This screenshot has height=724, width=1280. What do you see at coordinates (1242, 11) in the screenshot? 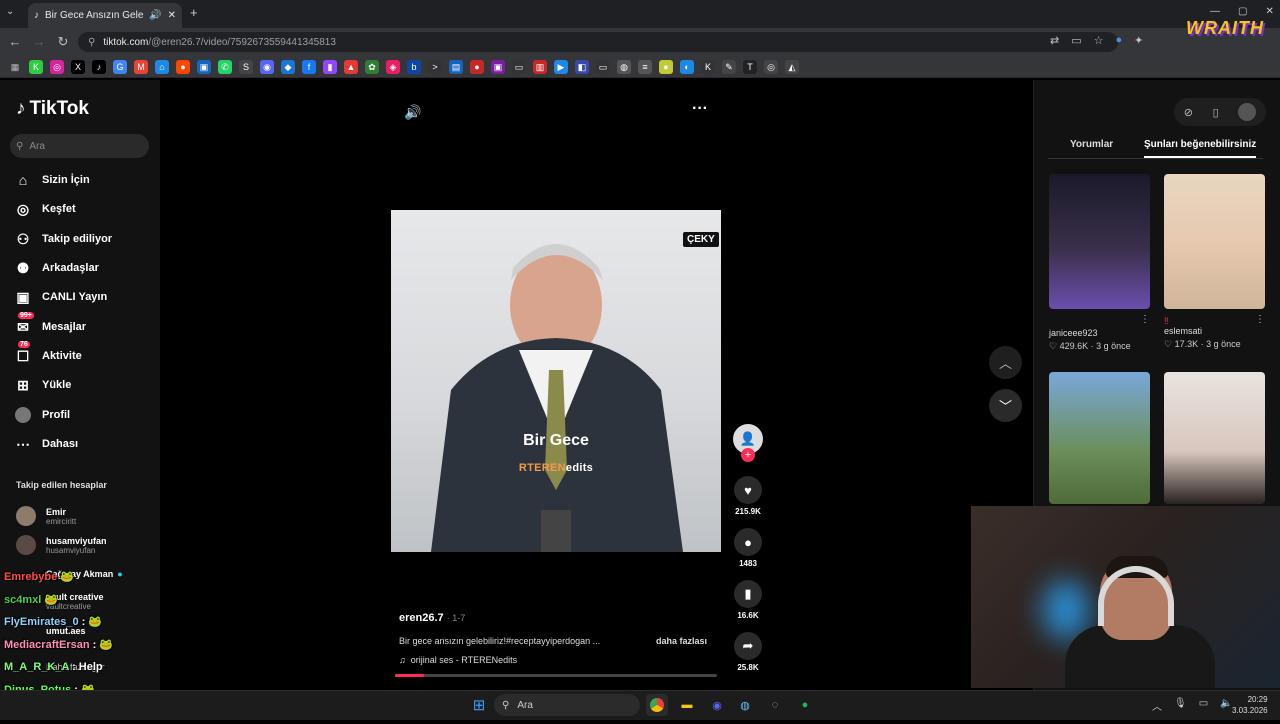
I see `maximize-icon: ▢` at bounding box center [1242, 11].